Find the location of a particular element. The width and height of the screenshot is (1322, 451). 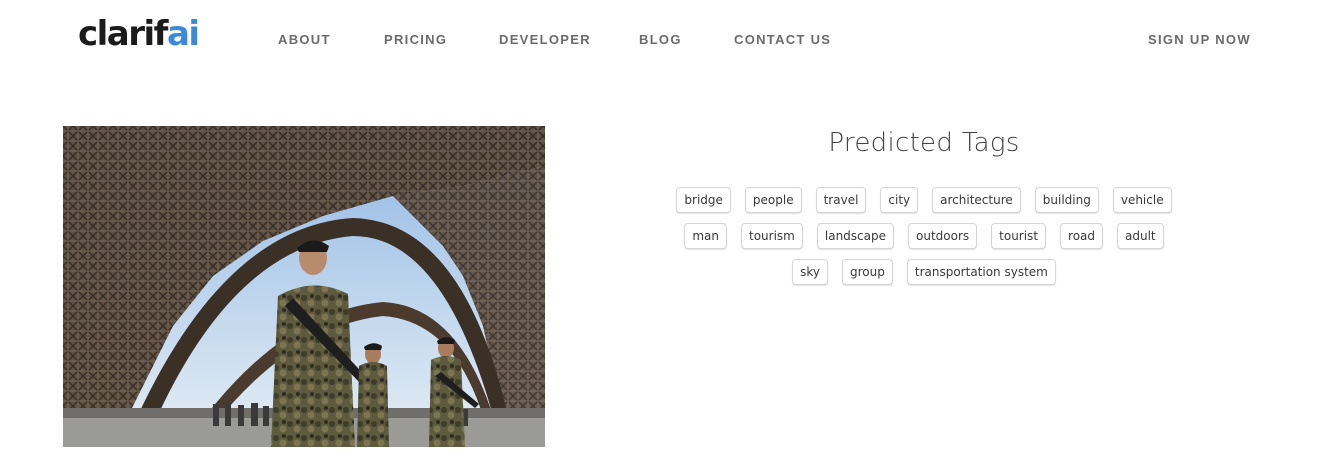

nav-blog-link: BLOG is located at coordinates (660, 40).